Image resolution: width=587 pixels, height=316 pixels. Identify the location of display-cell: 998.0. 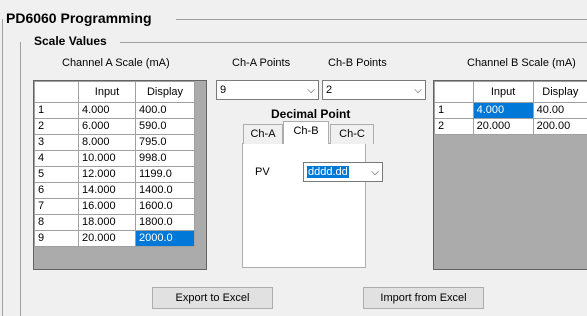
(165, 158).